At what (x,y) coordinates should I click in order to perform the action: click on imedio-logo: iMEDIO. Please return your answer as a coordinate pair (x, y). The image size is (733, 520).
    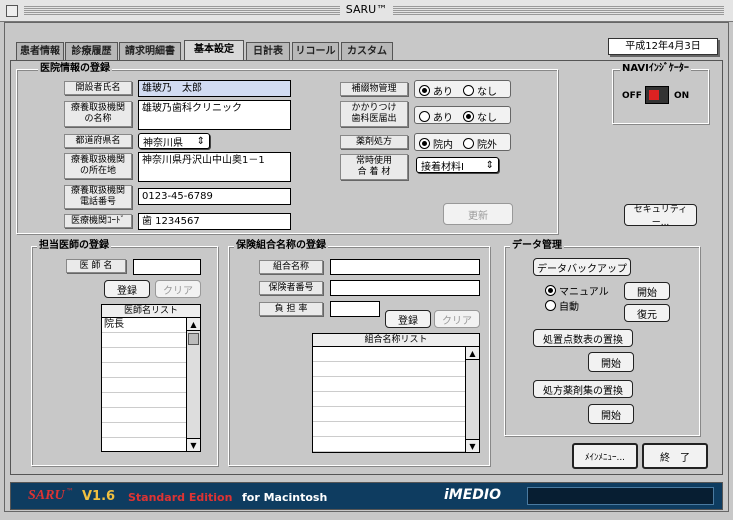
    Looking at the image, I should click on (473, 495).